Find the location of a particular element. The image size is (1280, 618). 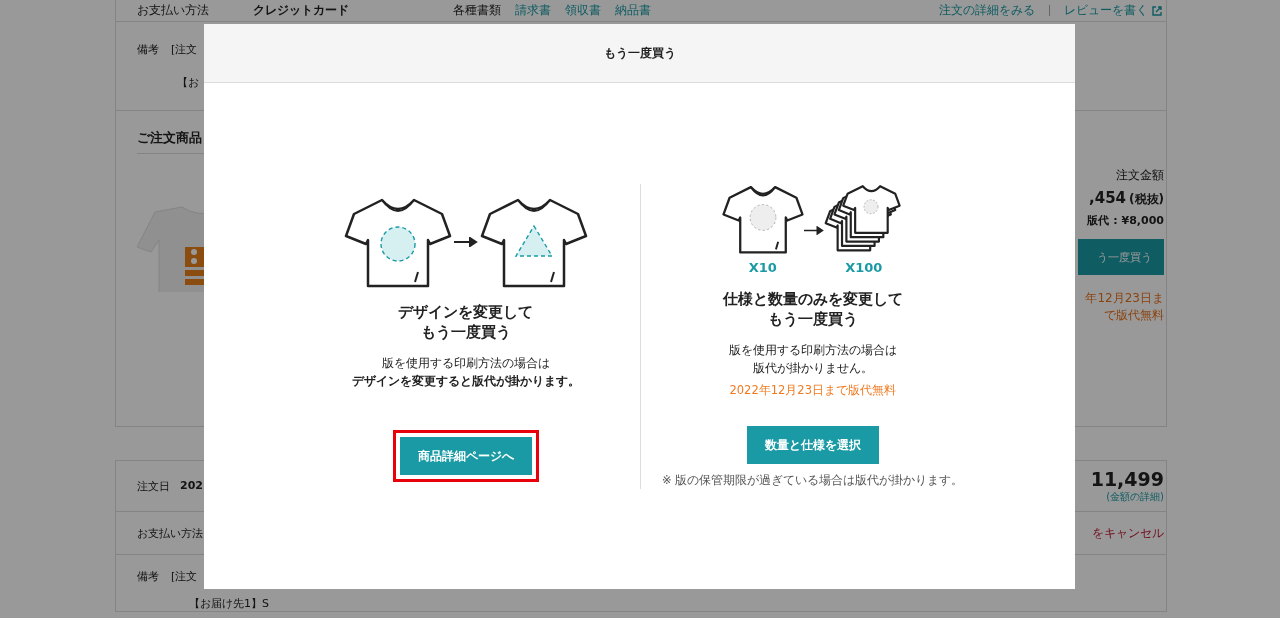

amount-label: 注文金額 is located at coordinates (1140, 175).